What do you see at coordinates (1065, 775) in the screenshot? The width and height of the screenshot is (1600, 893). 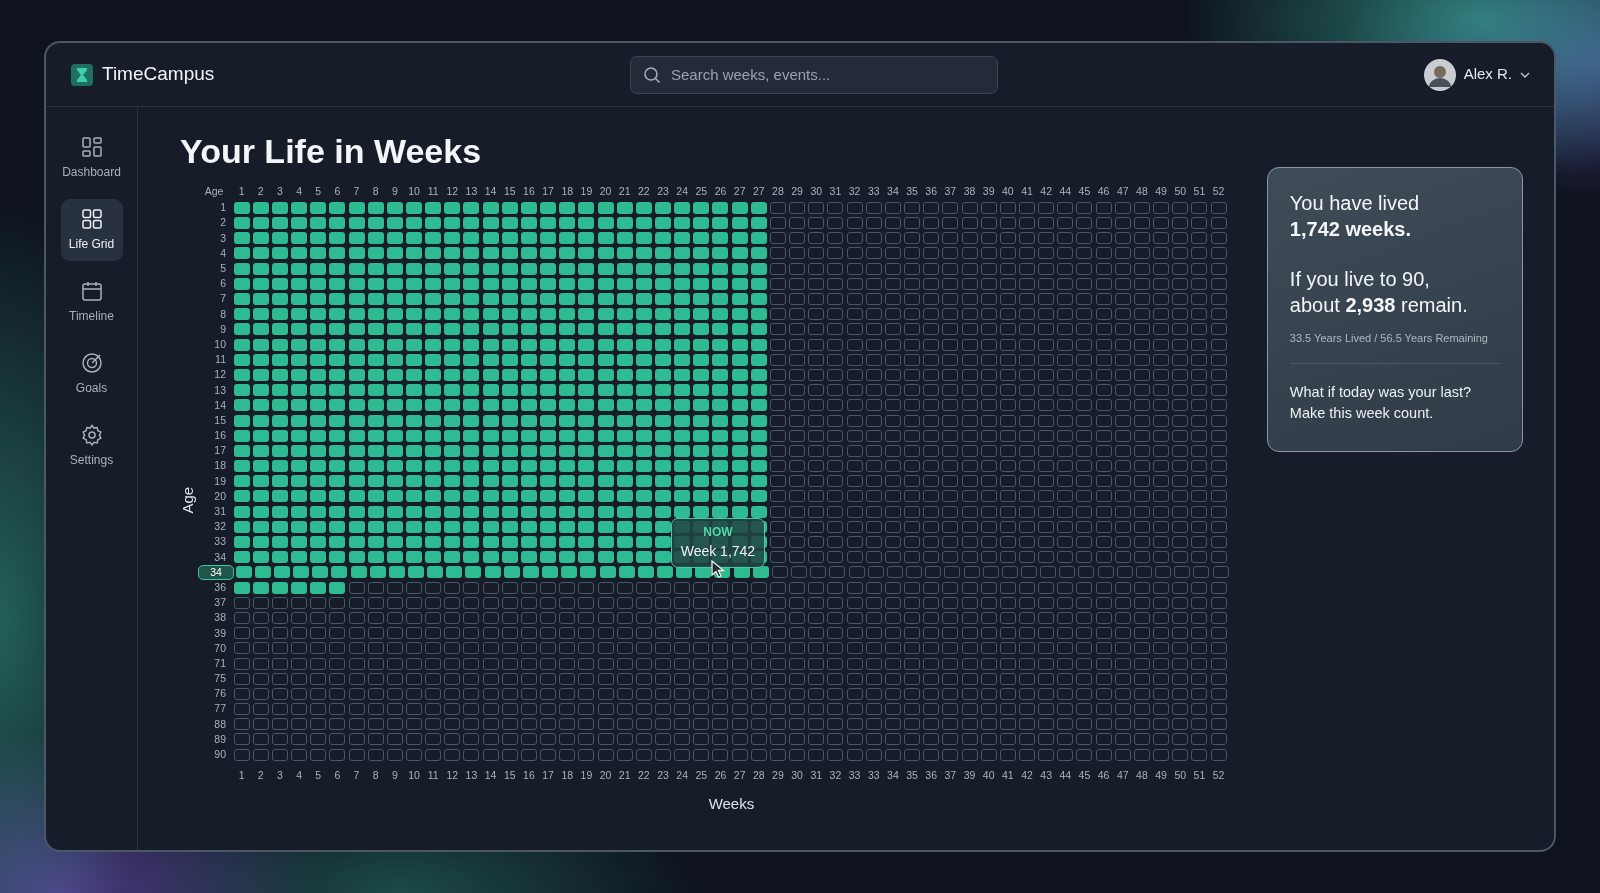 I see `week-number: 44` at bounding box center [1065, 775].